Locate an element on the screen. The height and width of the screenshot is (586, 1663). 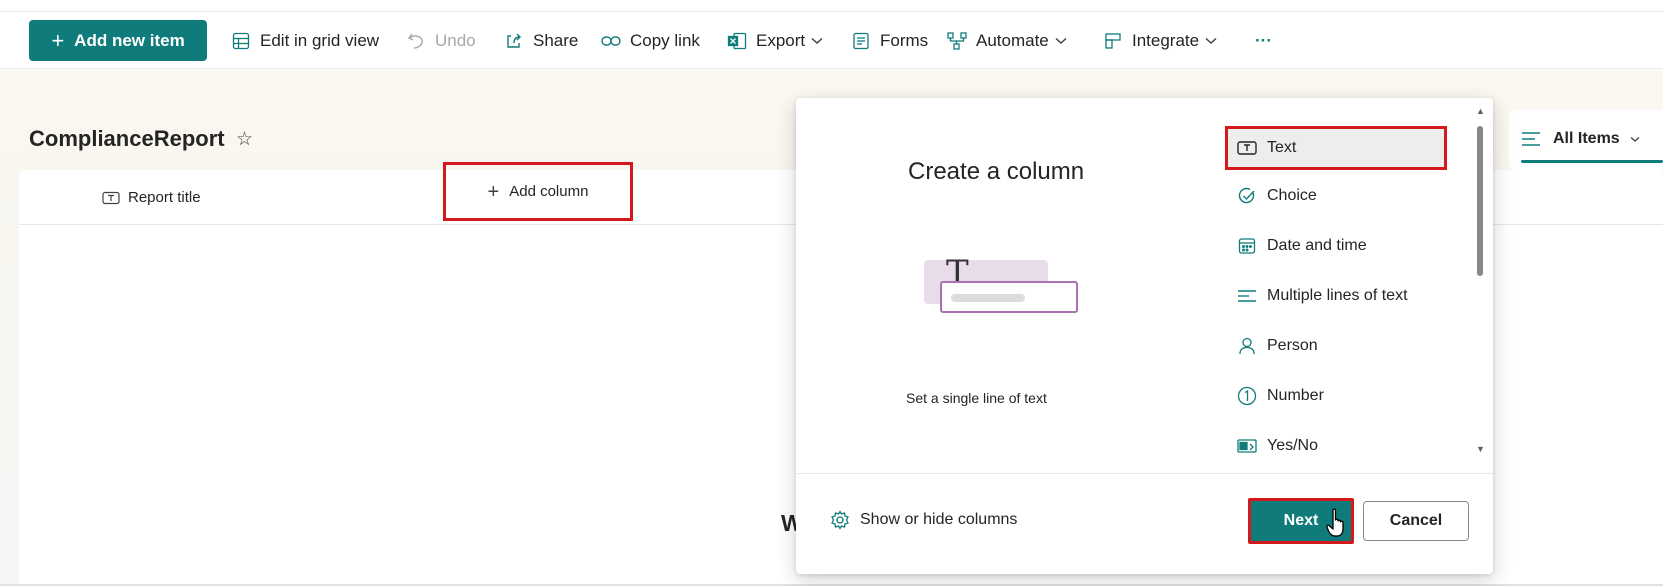
column-type-yes-no: Yes/No is located at coordinates (1339, 446).